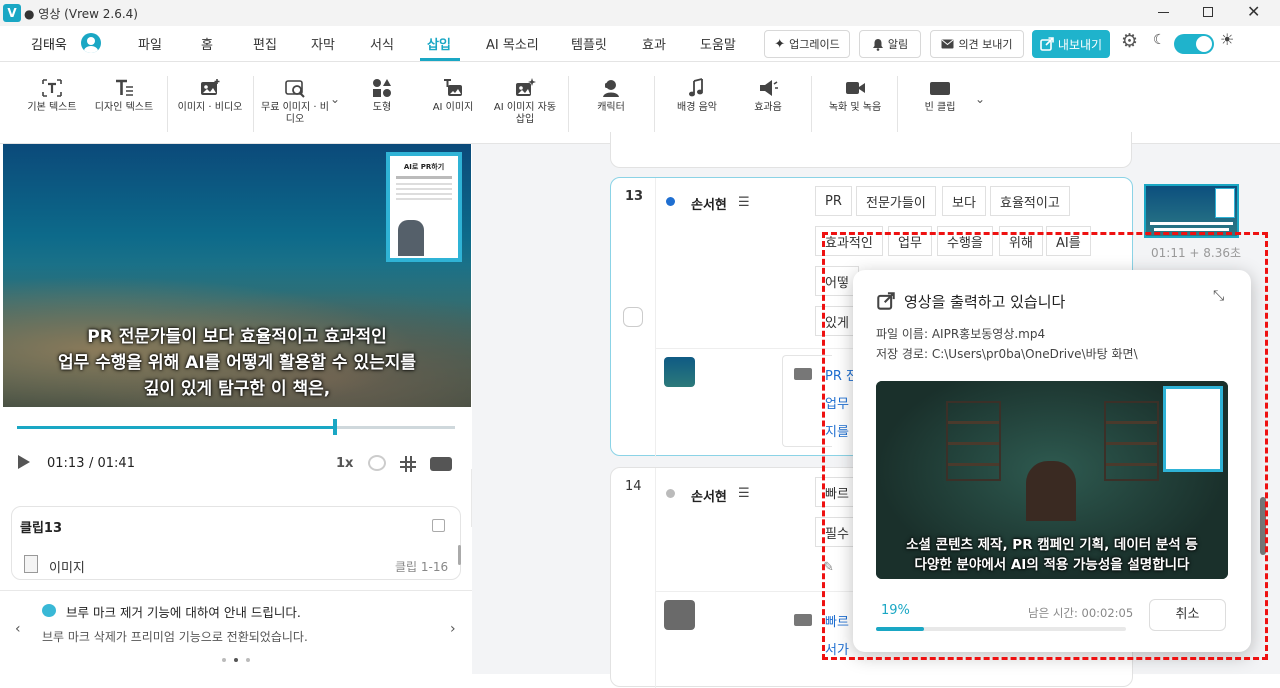 The width and height of the screenshot is (1280, 688). What do you see at coordinates (718, 43) in the screenshot?
I see `menu-help: 도움말` at bounding box center [718, 43].